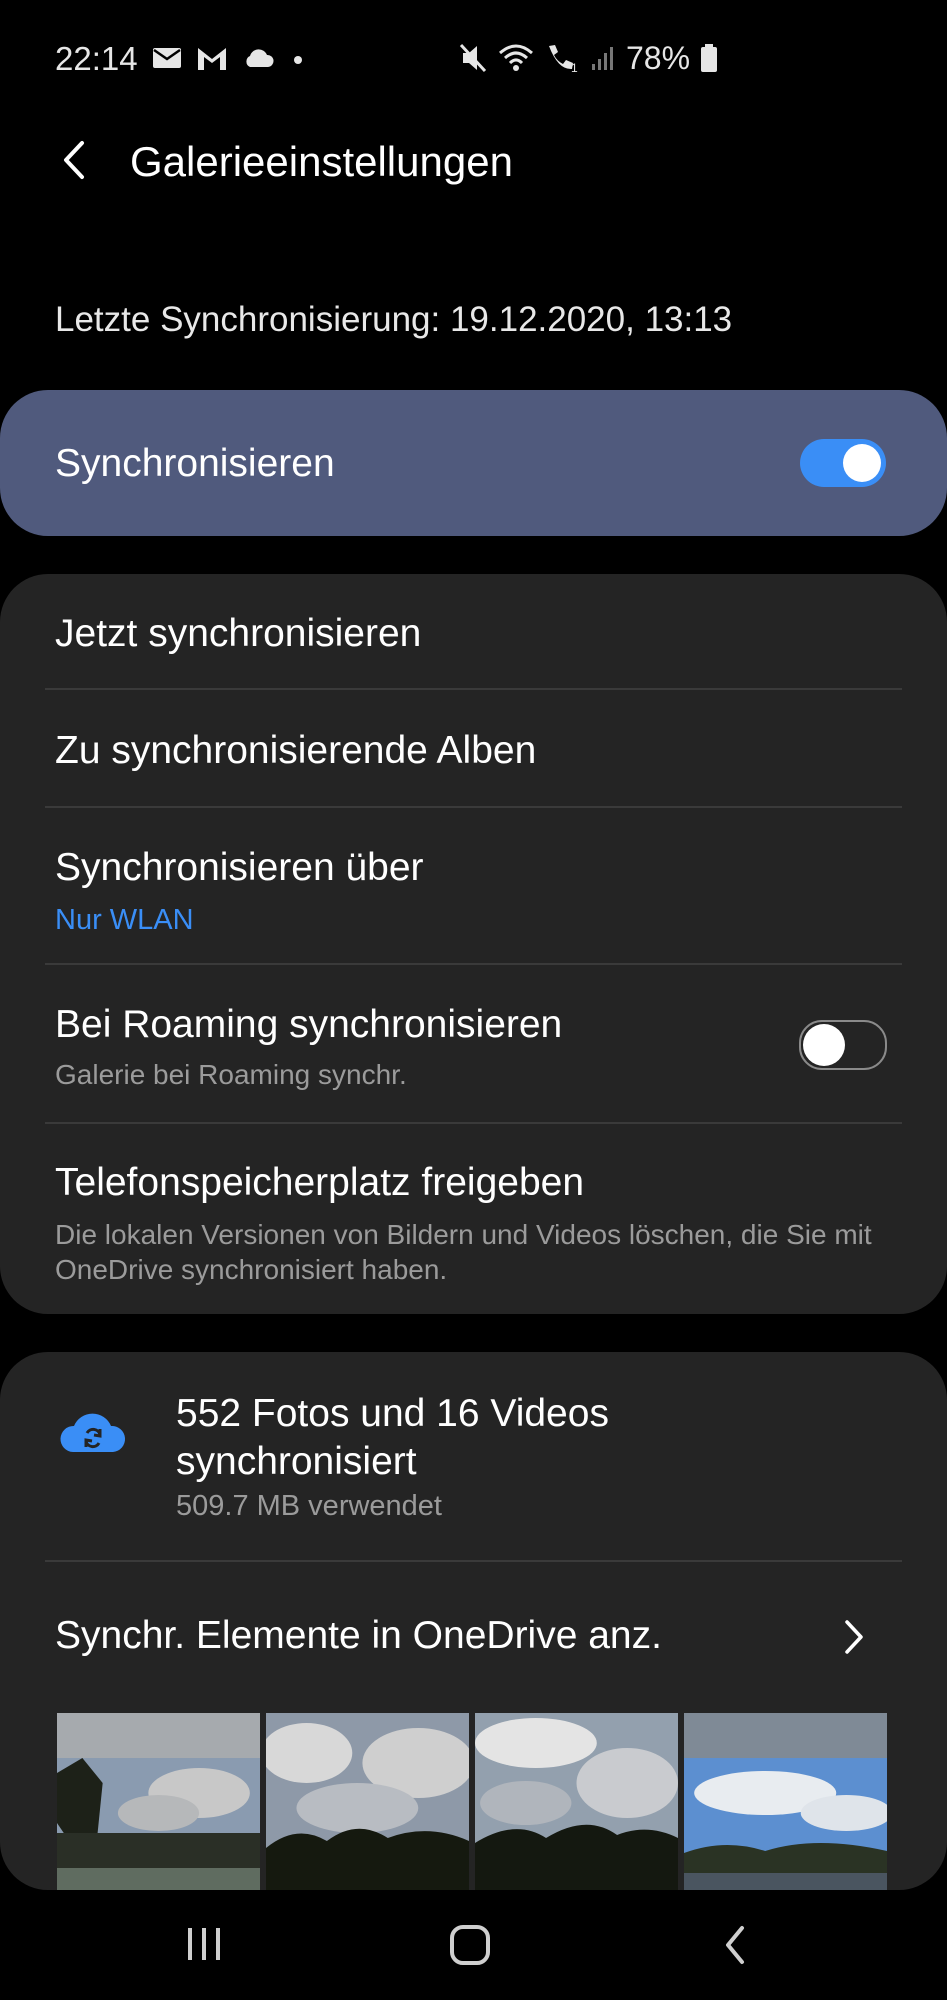 This screenshot has width=947, height=2000. Describe the element at coordinates (470, 891) in the screenshot. I see `sync-via-item: Synchronisieren über Nur WLAN` at that location.